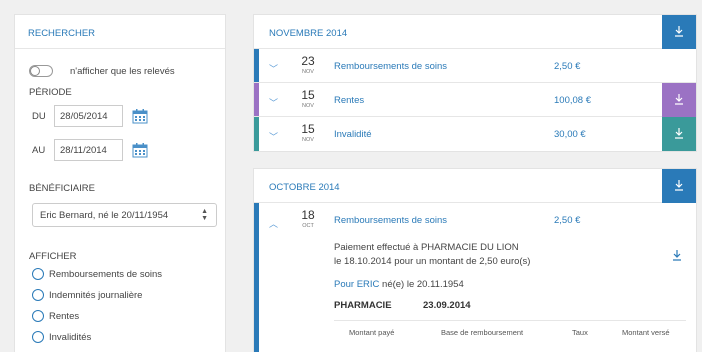 This screenshot has height=352, width=702. I want to click on payment-type: Rentes, so click(349, 100).